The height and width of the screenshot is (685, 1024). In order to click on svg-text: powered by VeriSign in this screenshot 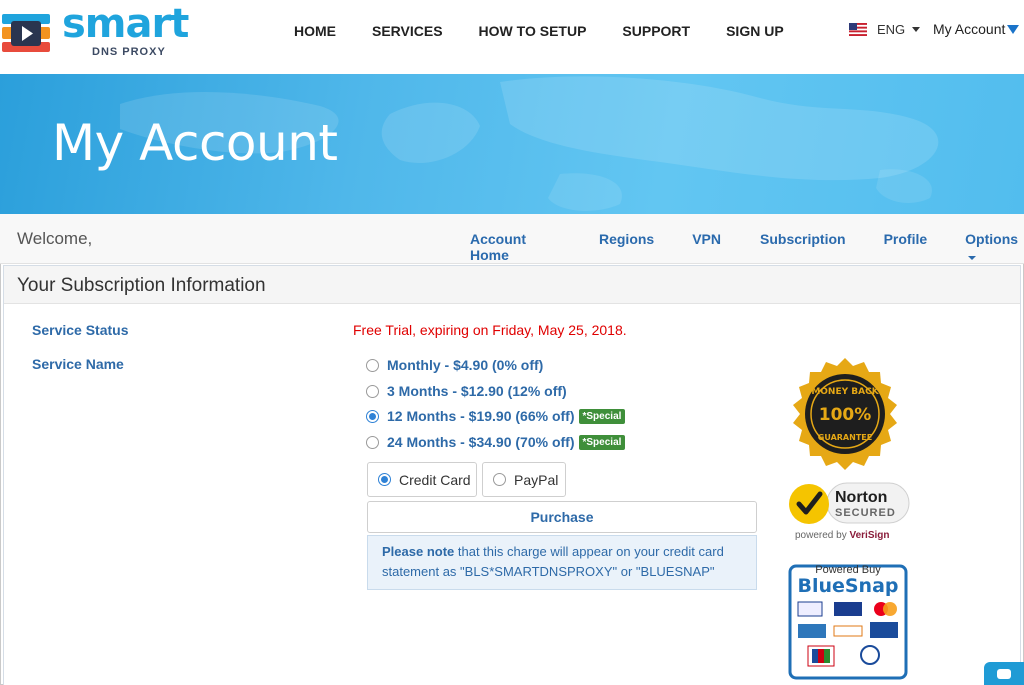, I will do `click(842, 535)`.